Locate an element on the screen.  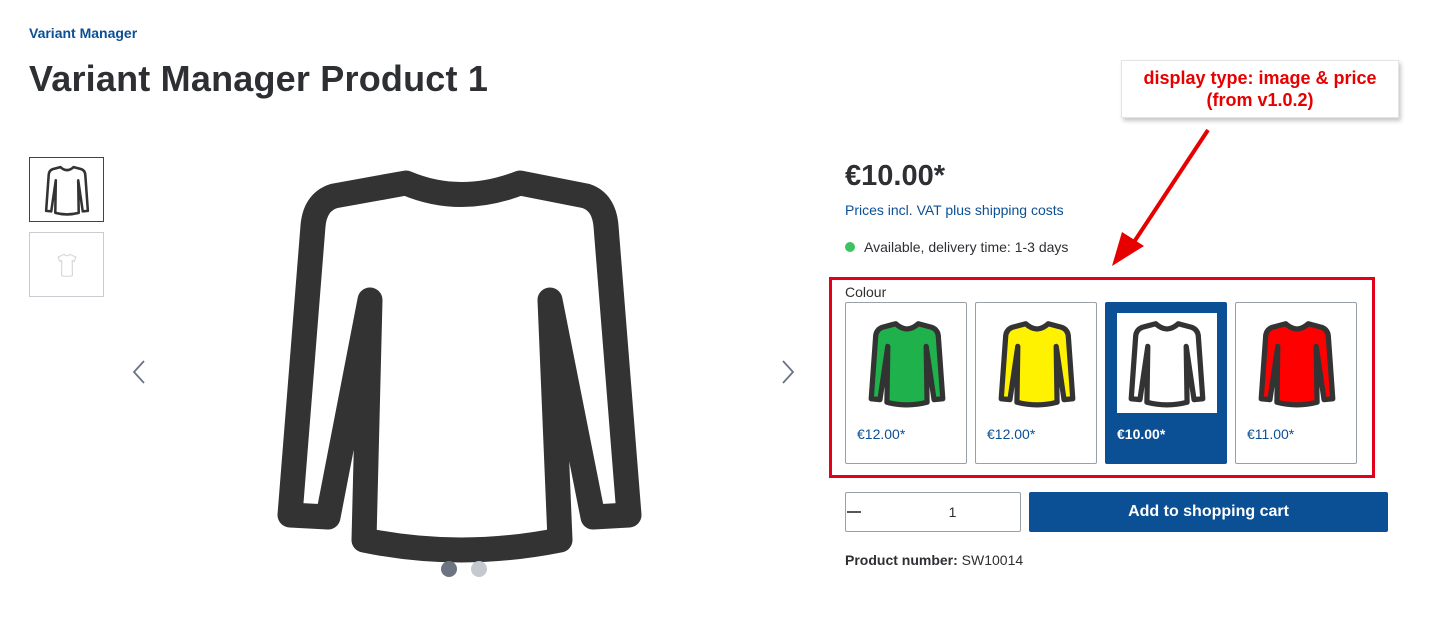
availability-text: Available, delivery time: 1-3 days is located at coordinates (966, 247).